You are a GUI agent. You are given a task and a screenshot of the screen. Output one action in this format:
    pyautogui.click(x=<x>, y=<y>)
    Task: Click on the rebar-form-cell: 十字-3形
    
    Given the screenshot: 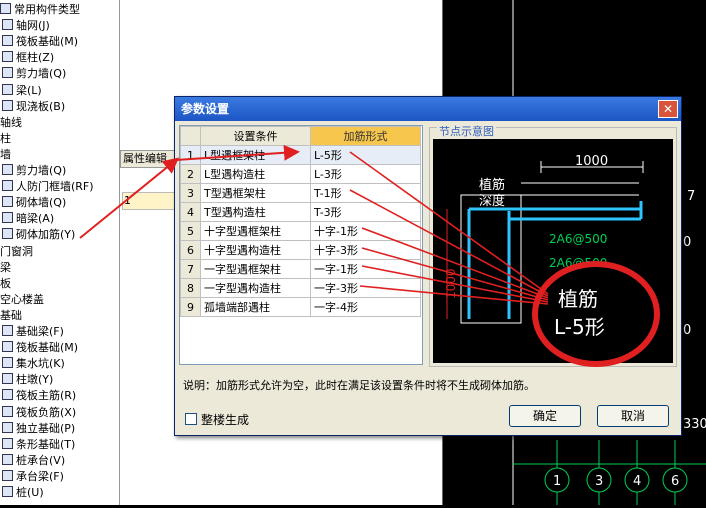 What is the action you would take?
    pyautogui.click(x=365, y=250)
    